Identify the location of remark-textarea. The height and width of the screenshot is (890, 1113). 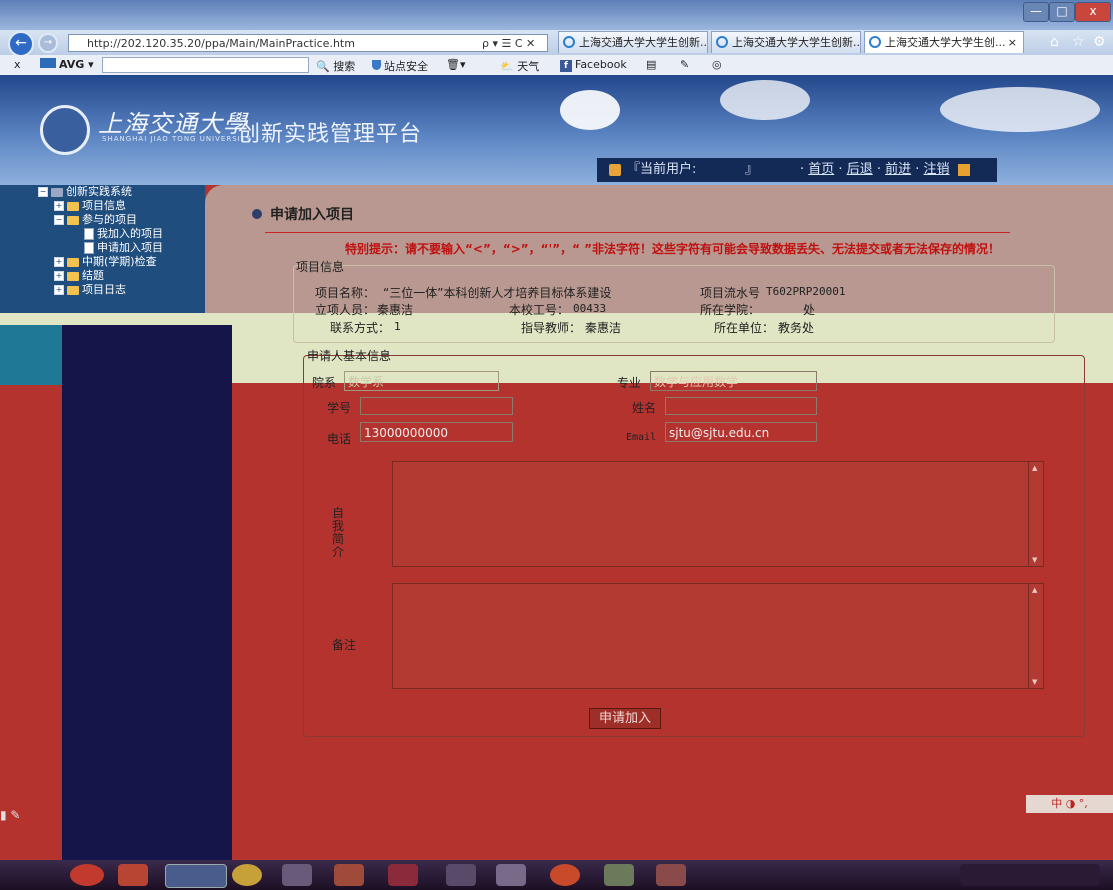
(718, 636).